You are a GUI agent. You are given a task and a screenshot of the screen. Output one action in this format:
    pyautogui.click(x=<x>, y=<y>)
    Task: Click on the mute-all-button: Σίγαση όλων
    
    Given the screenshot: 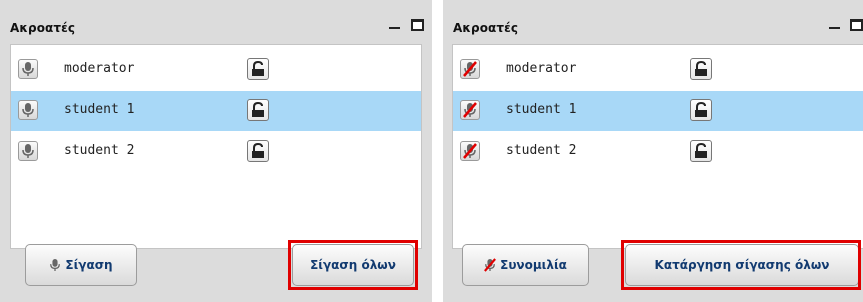 What is the action you would take?
    pyautogui.click(x=353, y=265)
    